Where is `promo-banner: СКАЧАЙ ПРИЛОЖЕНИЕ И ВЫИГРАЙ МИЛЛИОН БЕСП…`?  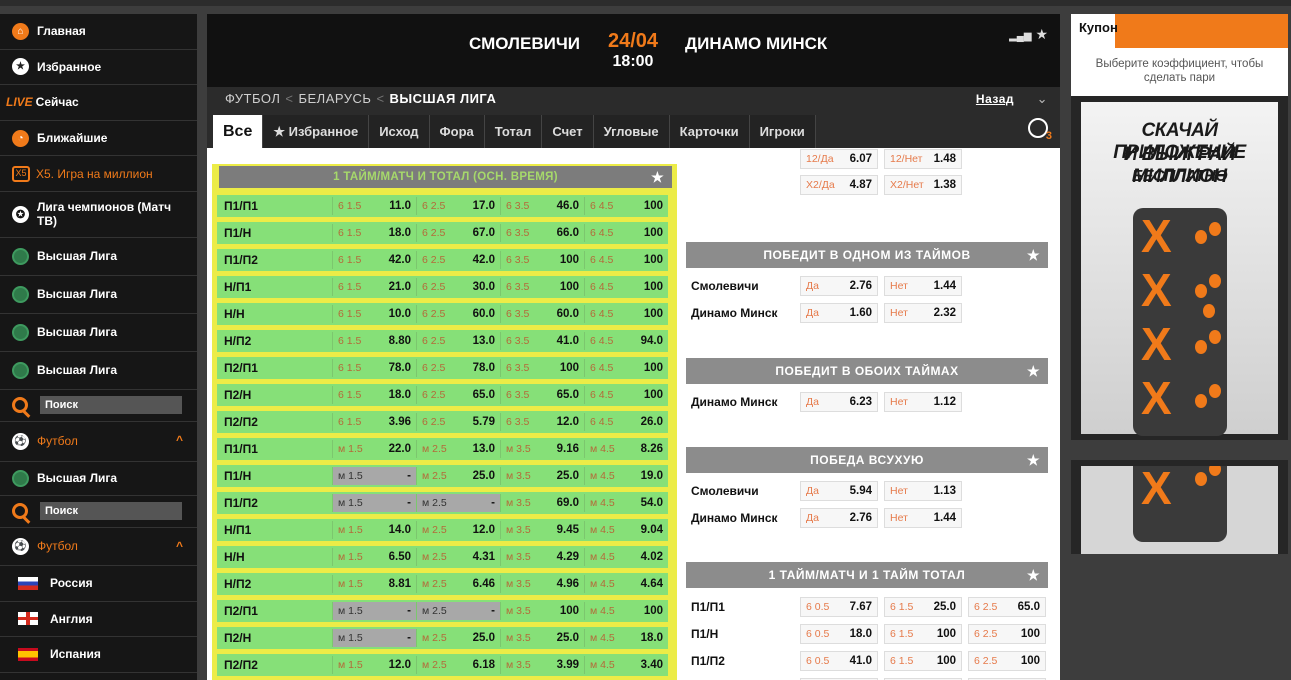 promo-banner: СКАЧАЙ ПРИЛОЖЕНИЕ И ВЫИГРАЙ МИЛЛИОН БЕСП… is located at coordinates (1179, 268).